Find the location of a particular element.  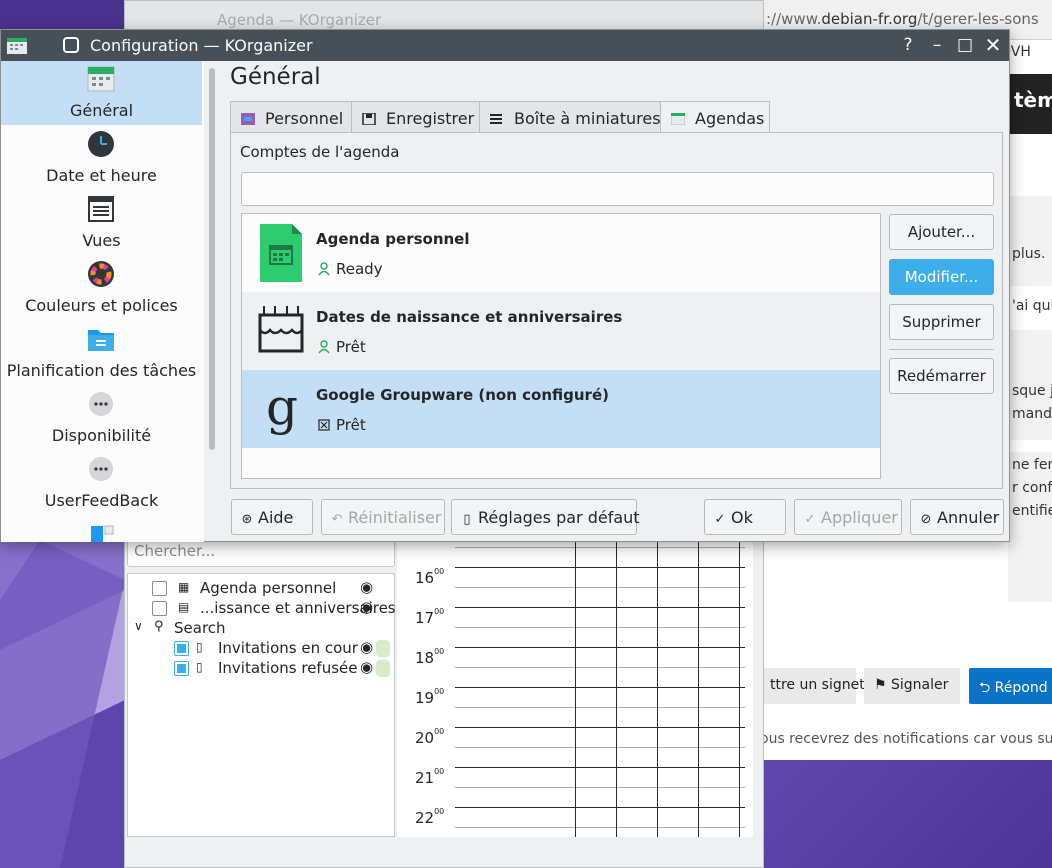

list-item: g Google Groupware (non configuré) Prêt is located at coordinates (561, 409).